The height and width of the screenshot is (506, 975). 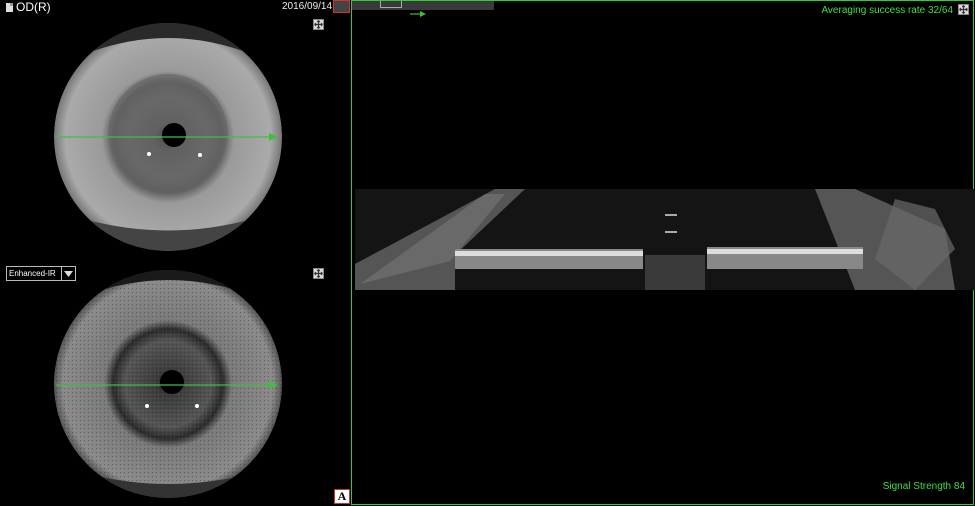 What do you see at coordinates (342, 496) in the screenshot?
I see `anchor-button: A` at bounding box center [342, 496].